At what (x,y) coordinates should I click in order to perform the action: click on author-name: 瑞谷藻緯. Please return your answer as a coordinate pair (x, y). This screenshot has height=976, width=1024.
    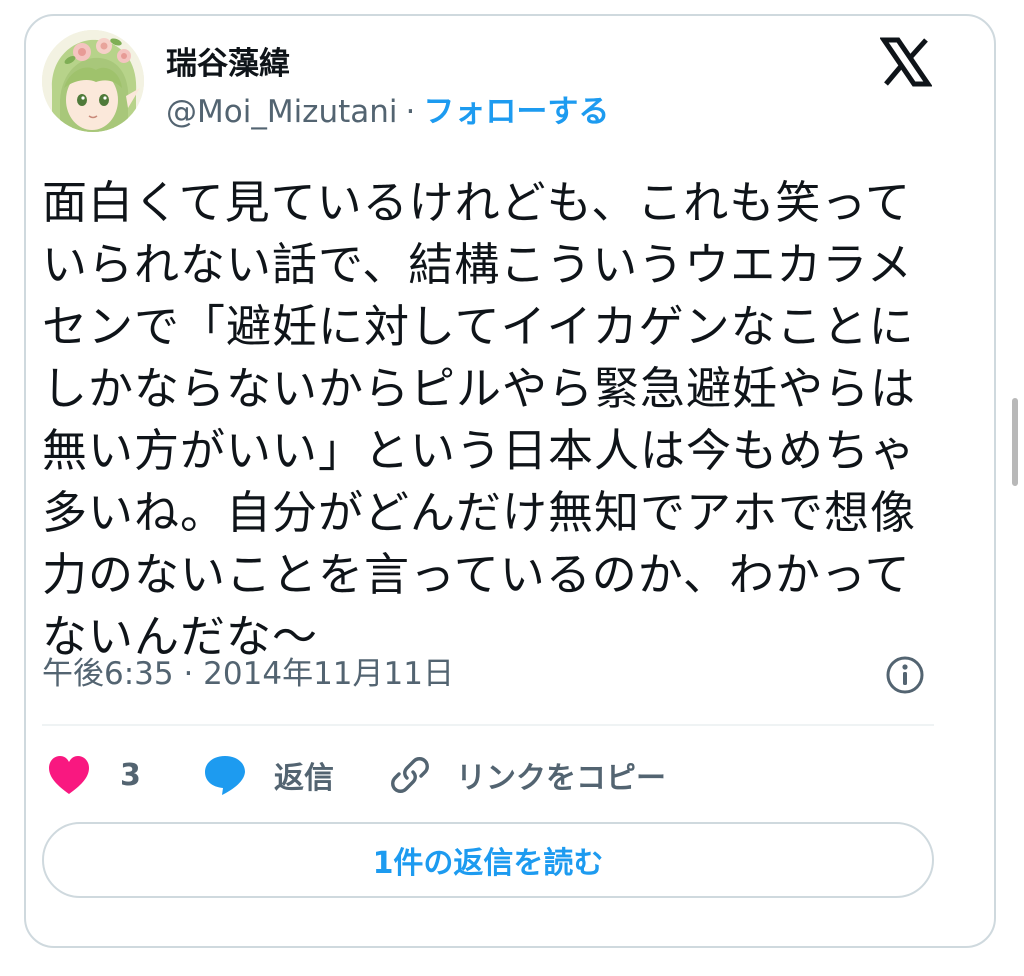
    Looking at the image, I should click on (228, 64).